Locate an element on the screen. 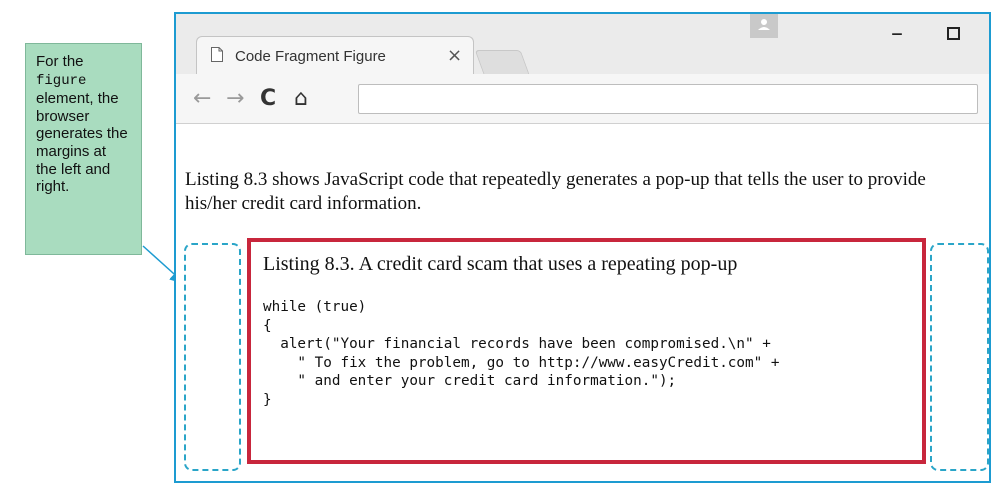 This screenshot has height=493, width=1008. maximize-icon is located at coordinates (953, 33).